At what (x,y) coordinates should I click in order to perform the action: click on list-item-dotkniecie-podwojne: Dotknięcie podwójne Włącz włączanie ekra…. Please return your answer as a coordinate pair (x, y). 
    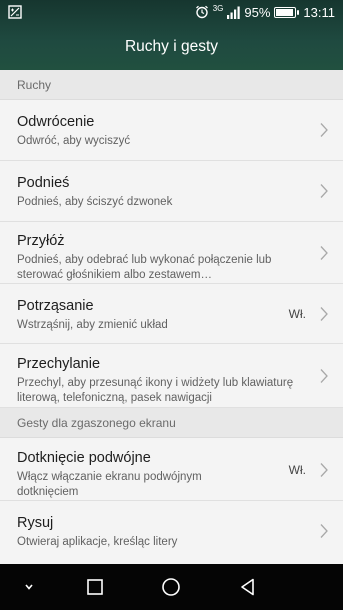
    Looking at the image, I should click on (171, 469).